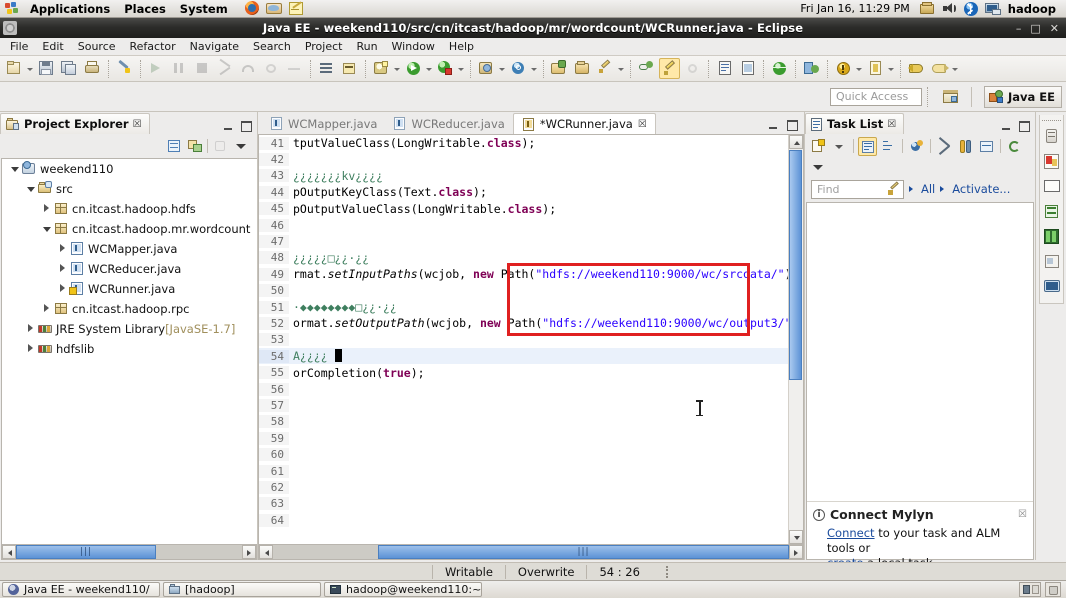  What do you see at coordinates (523, 143) in the screenshot?
I see `code-line: 41 tputValueClass(LongWritable.class);` at bounding box center [523, 143].